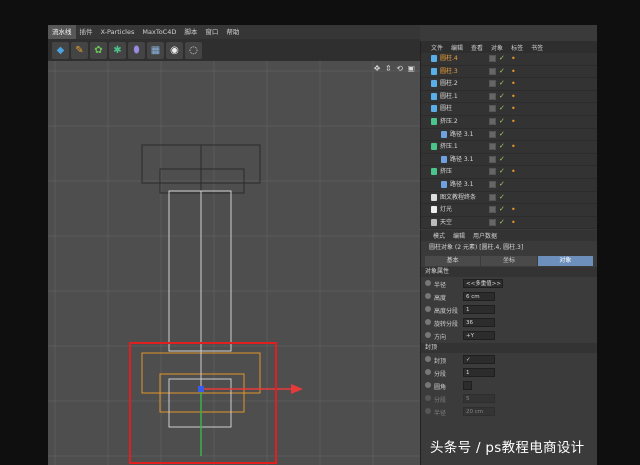 This screenshot has height=465, width=640. I want to click on attr-tab: 坐标, so click(509, 261).